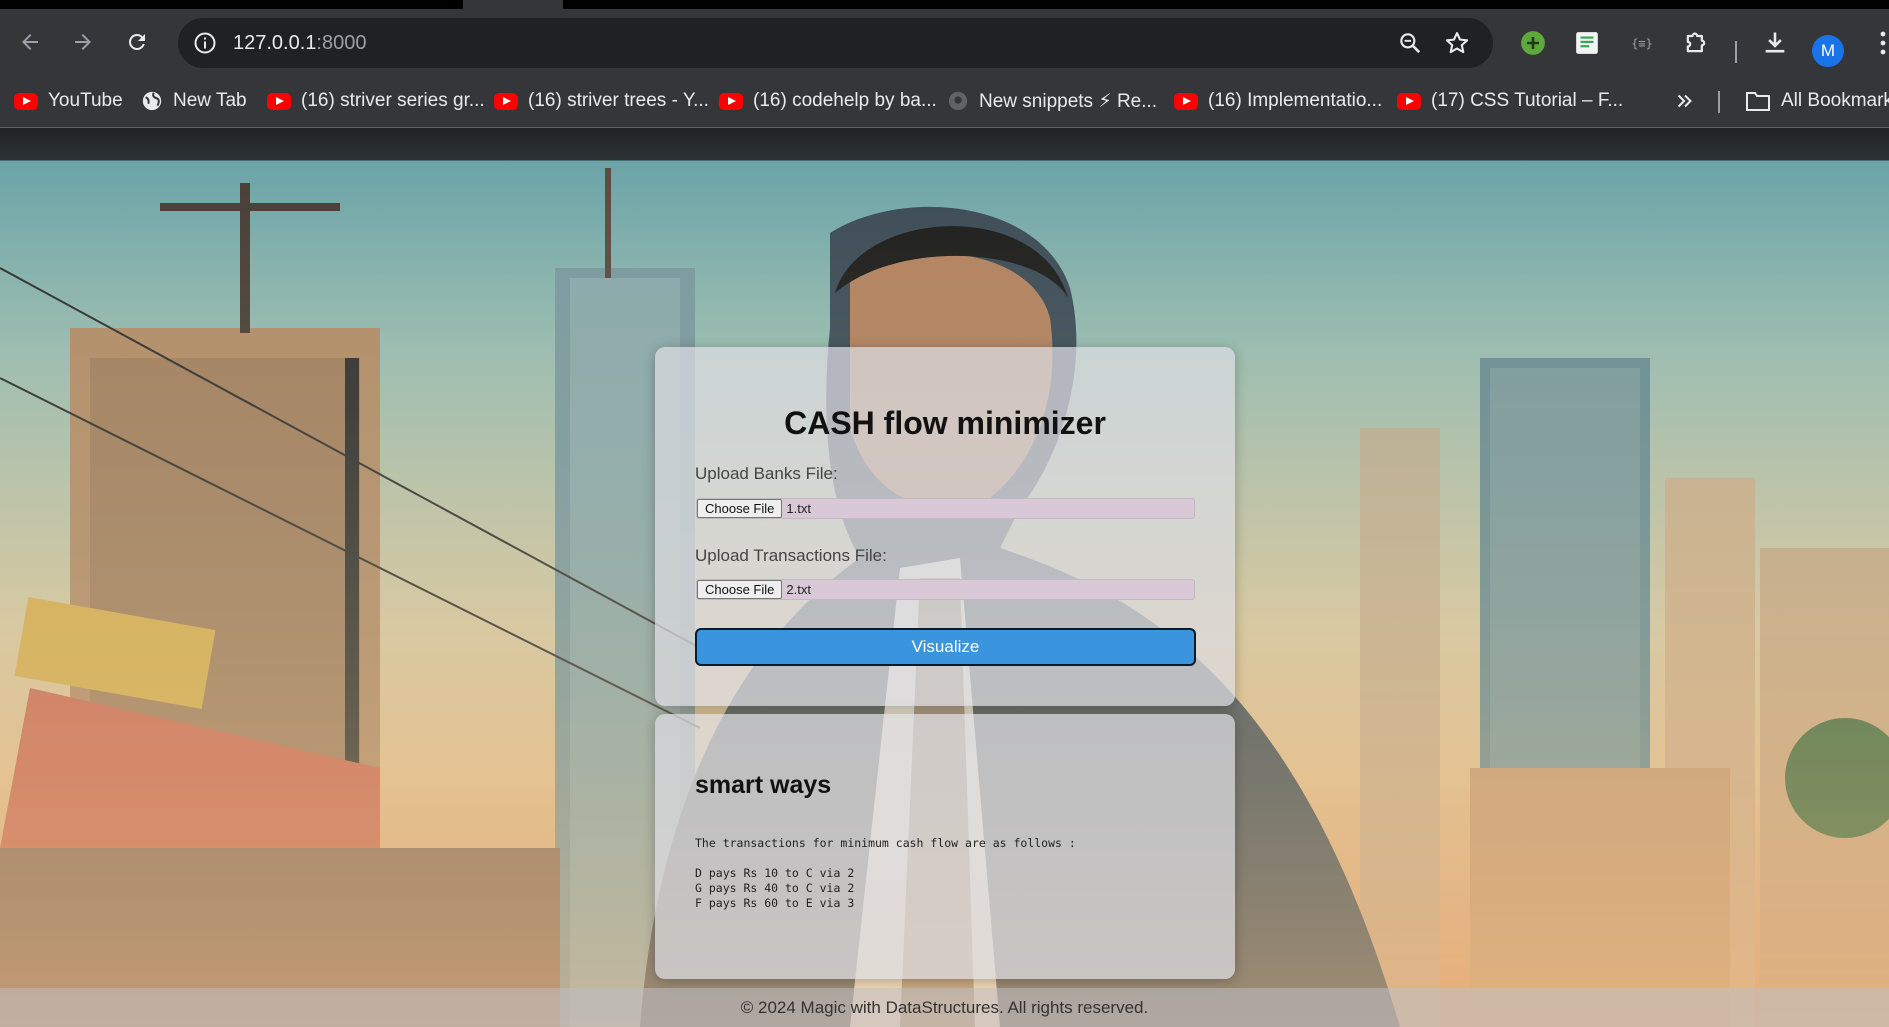 The height and width of the screenshot is (1027, 1889). I want to click on banks-file-name: 1.txt, so click(798, 508).